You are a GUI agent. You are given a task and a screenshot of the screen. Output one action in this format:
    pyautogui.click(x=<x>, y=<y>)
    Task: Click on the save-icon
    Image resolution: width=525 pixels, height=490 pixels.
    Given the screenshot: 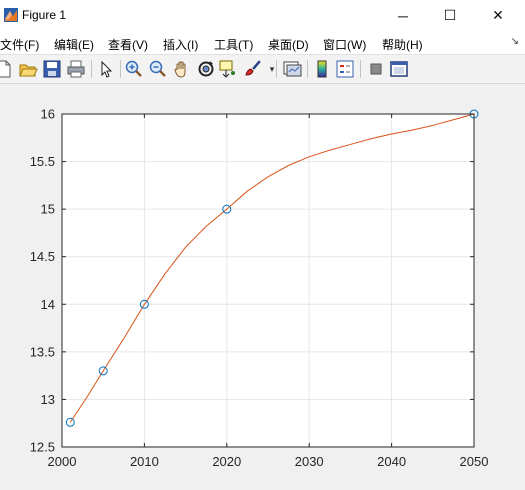 What is the action you would take?
    pyautogui.click(x=52, y=69)
    